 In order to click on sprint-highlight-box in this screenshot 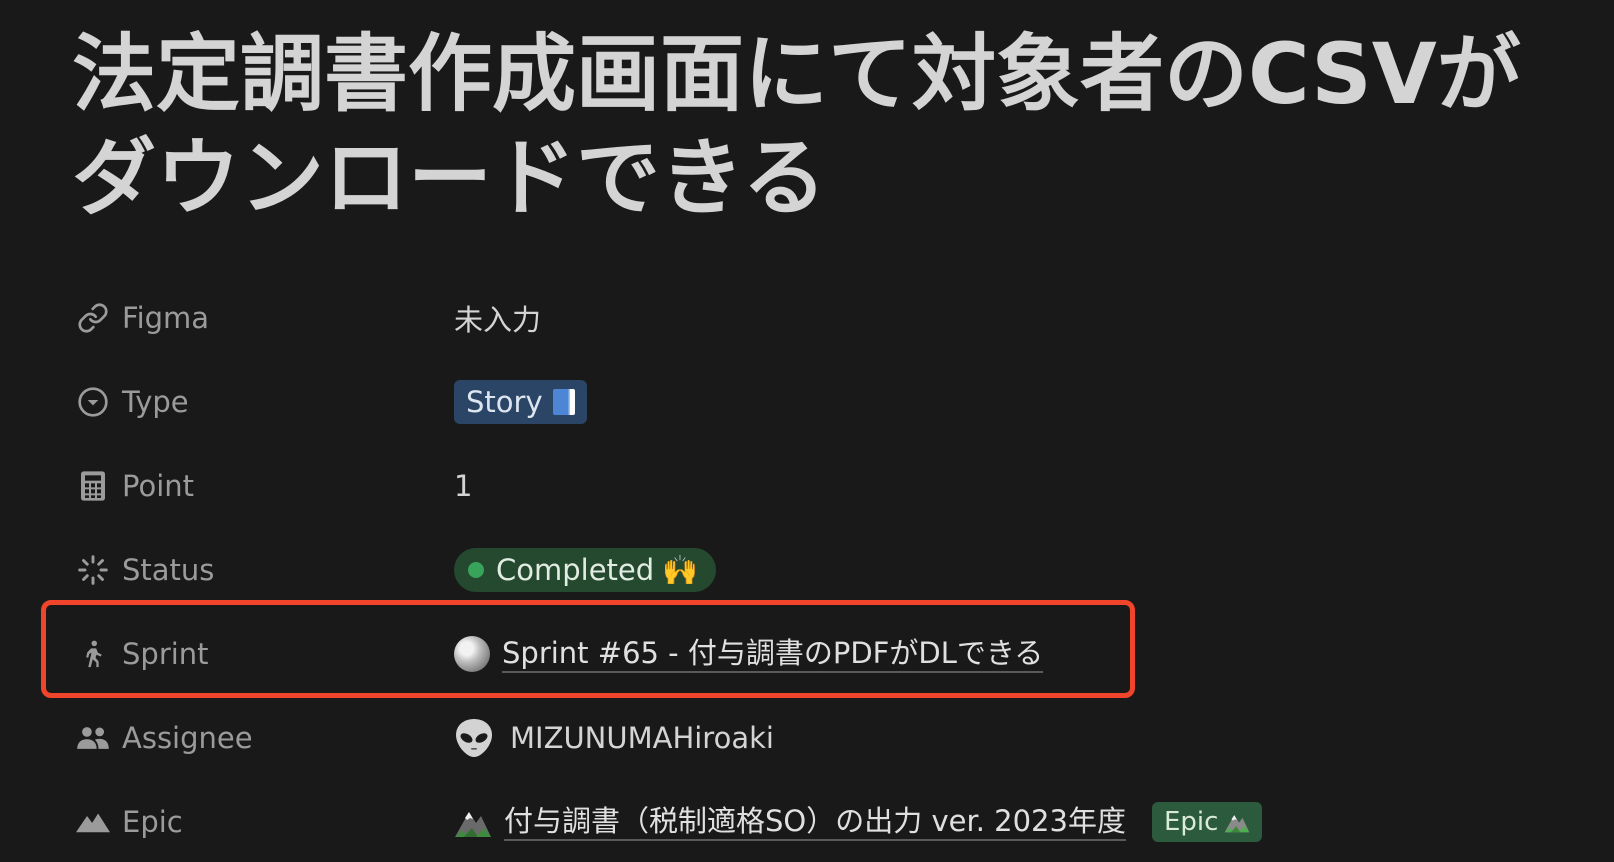, I will do `click(588, 649)`.